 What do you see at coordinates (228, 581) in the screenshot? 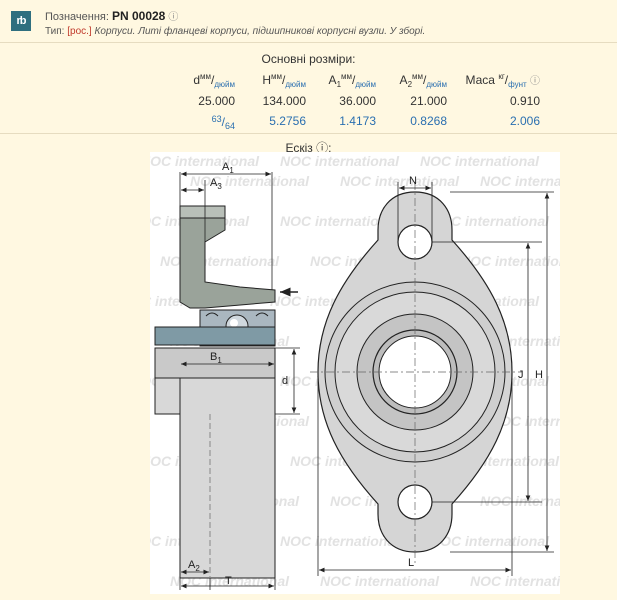
I see `label-t: T` at bounding box center [228, 581].